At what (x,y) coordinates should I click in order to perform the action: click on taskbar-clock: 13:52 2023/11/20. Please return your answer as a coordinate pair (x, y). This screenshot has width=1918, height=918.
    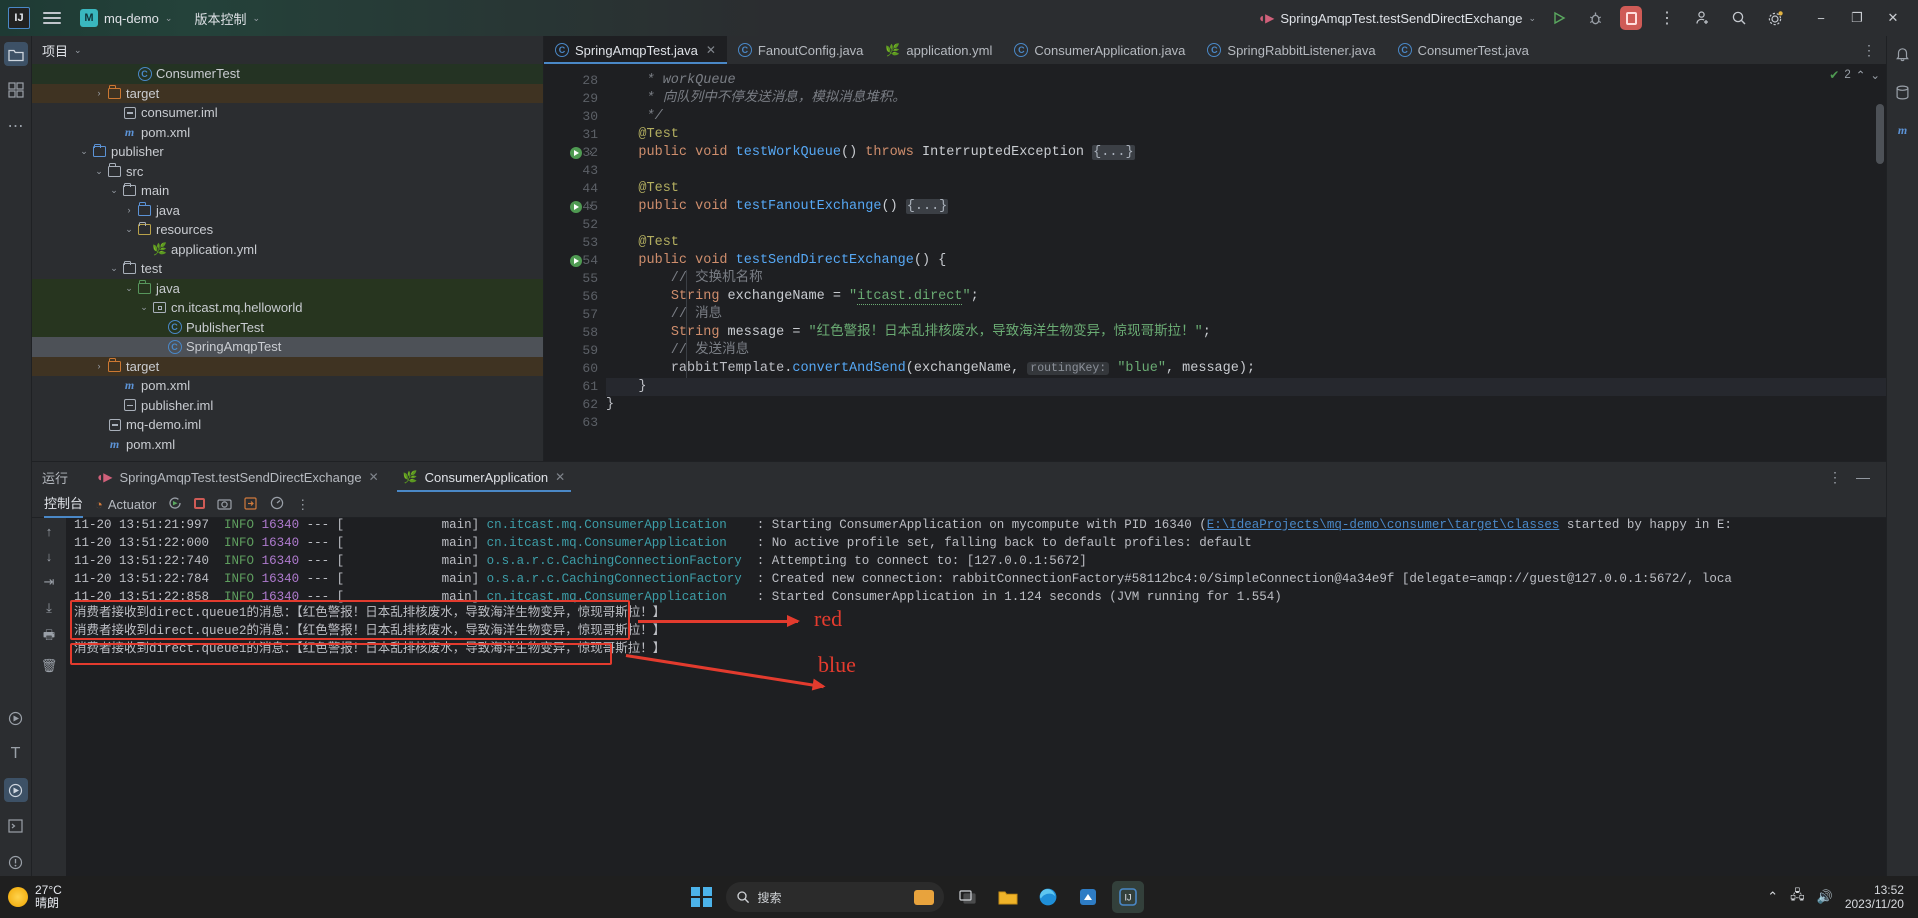
    Looking at the image, I should click on (1877, 897).